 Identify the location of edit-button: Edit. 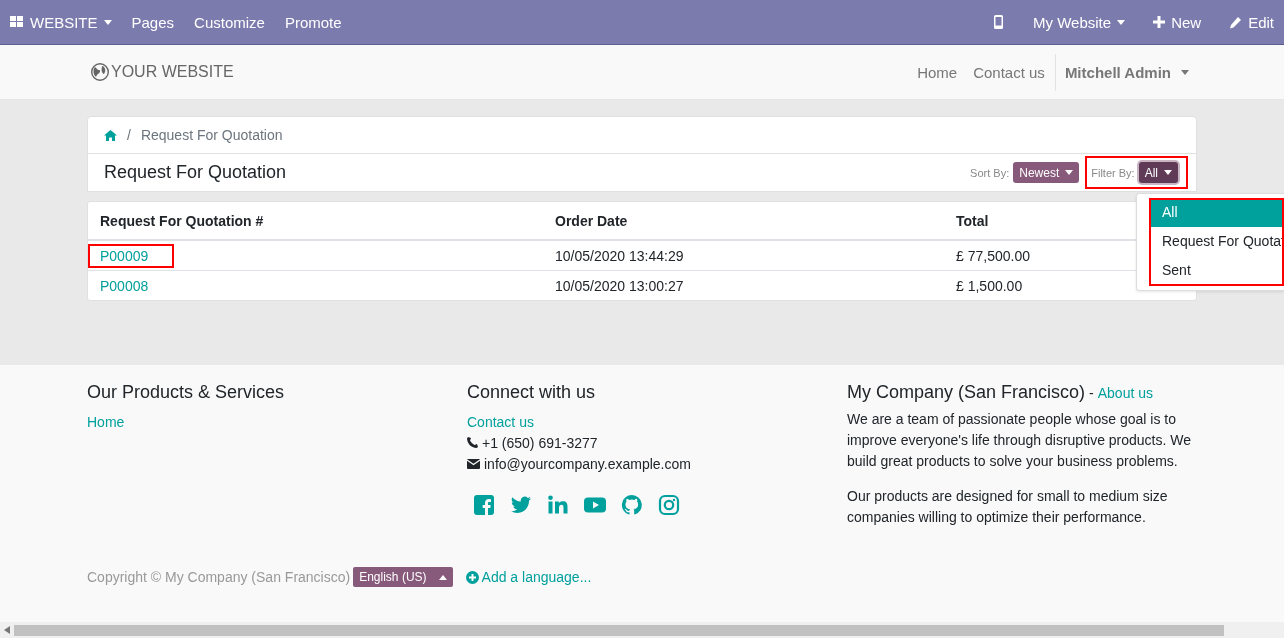
(1245, 22).